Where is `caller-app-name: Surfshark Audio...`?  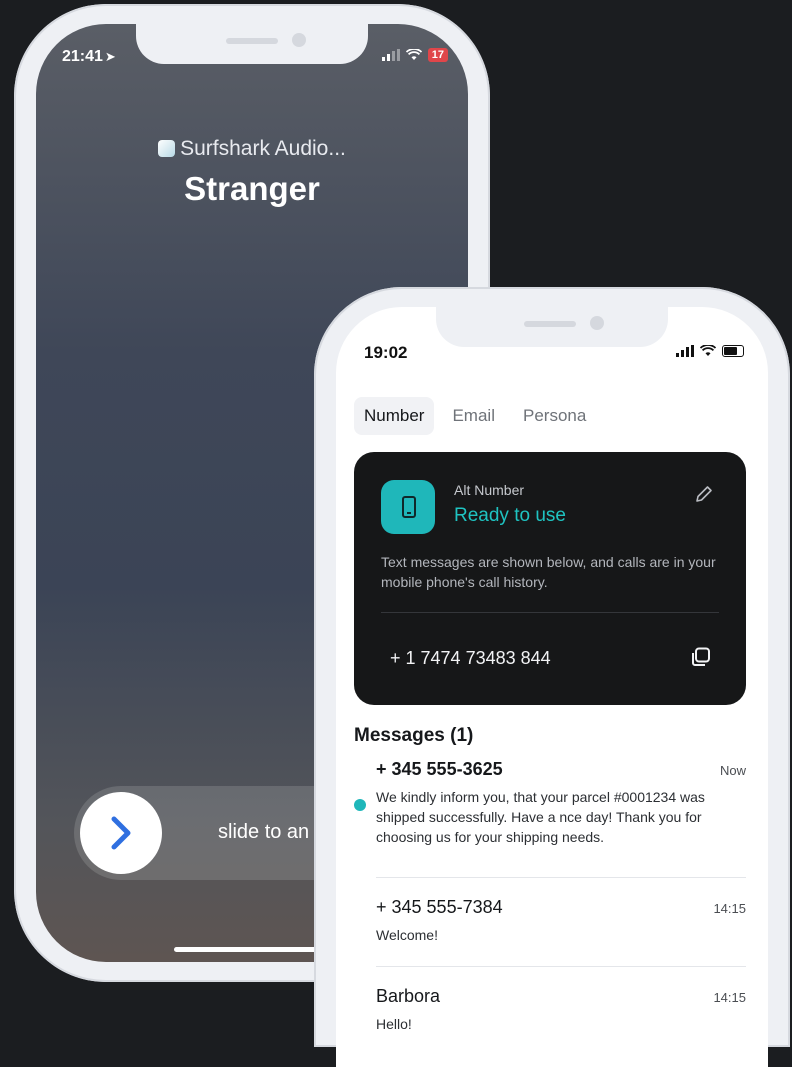 caller-app-name: Surfshark Audio... is located at coordinates (263, 148).